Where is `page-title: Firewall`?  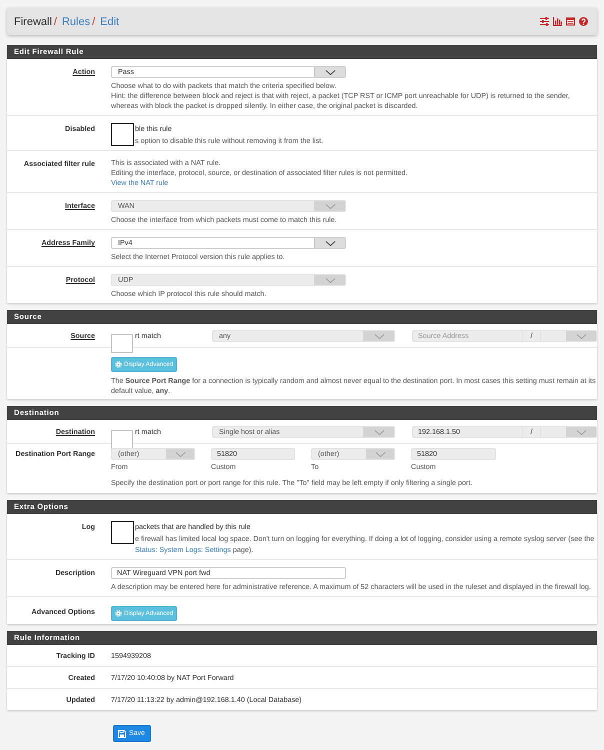
page-title: Firewall is located at coordinates (33, 22).